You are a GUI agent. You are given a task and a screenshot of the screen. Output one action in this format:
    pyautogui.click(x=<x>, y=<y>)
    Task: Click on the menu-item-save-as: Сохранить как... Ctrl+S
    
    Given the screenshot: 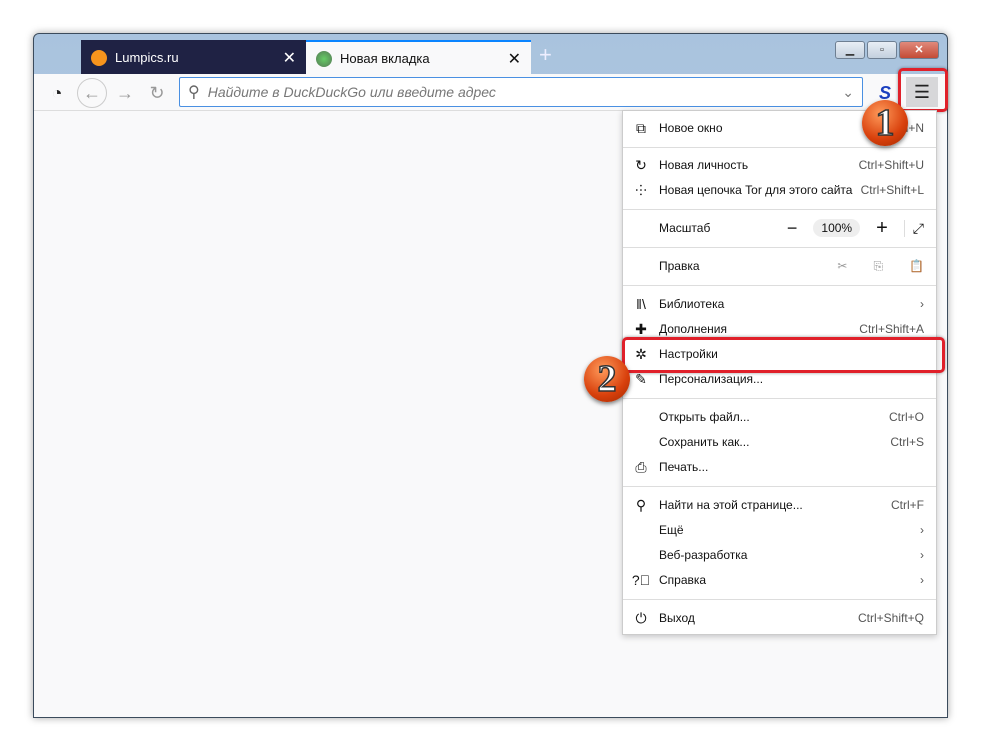 What is the action you would take?
    pyautogui.click(x=779, y=442)
    